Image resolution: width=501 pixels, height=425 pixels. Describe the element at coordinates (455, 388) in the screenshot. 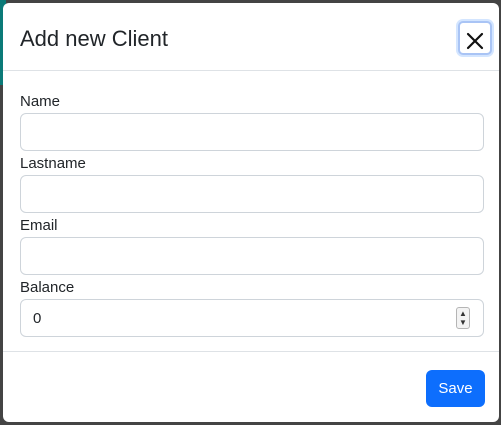

I see `save-button: Save` at that location.